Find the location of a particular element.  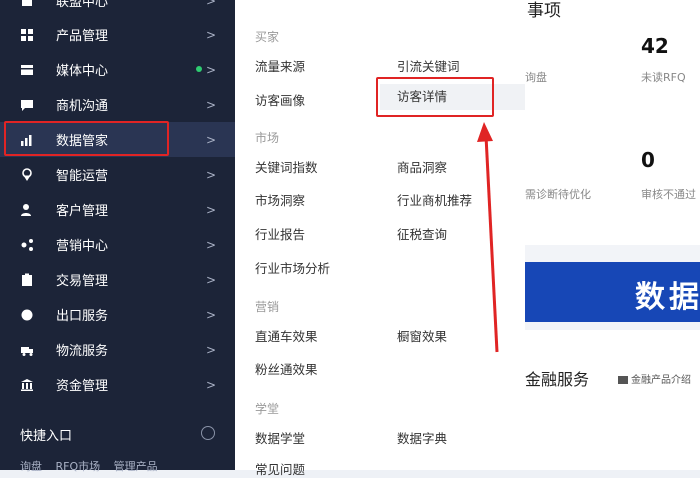

rfq-count: 42 is located at coordinates (655, 46).